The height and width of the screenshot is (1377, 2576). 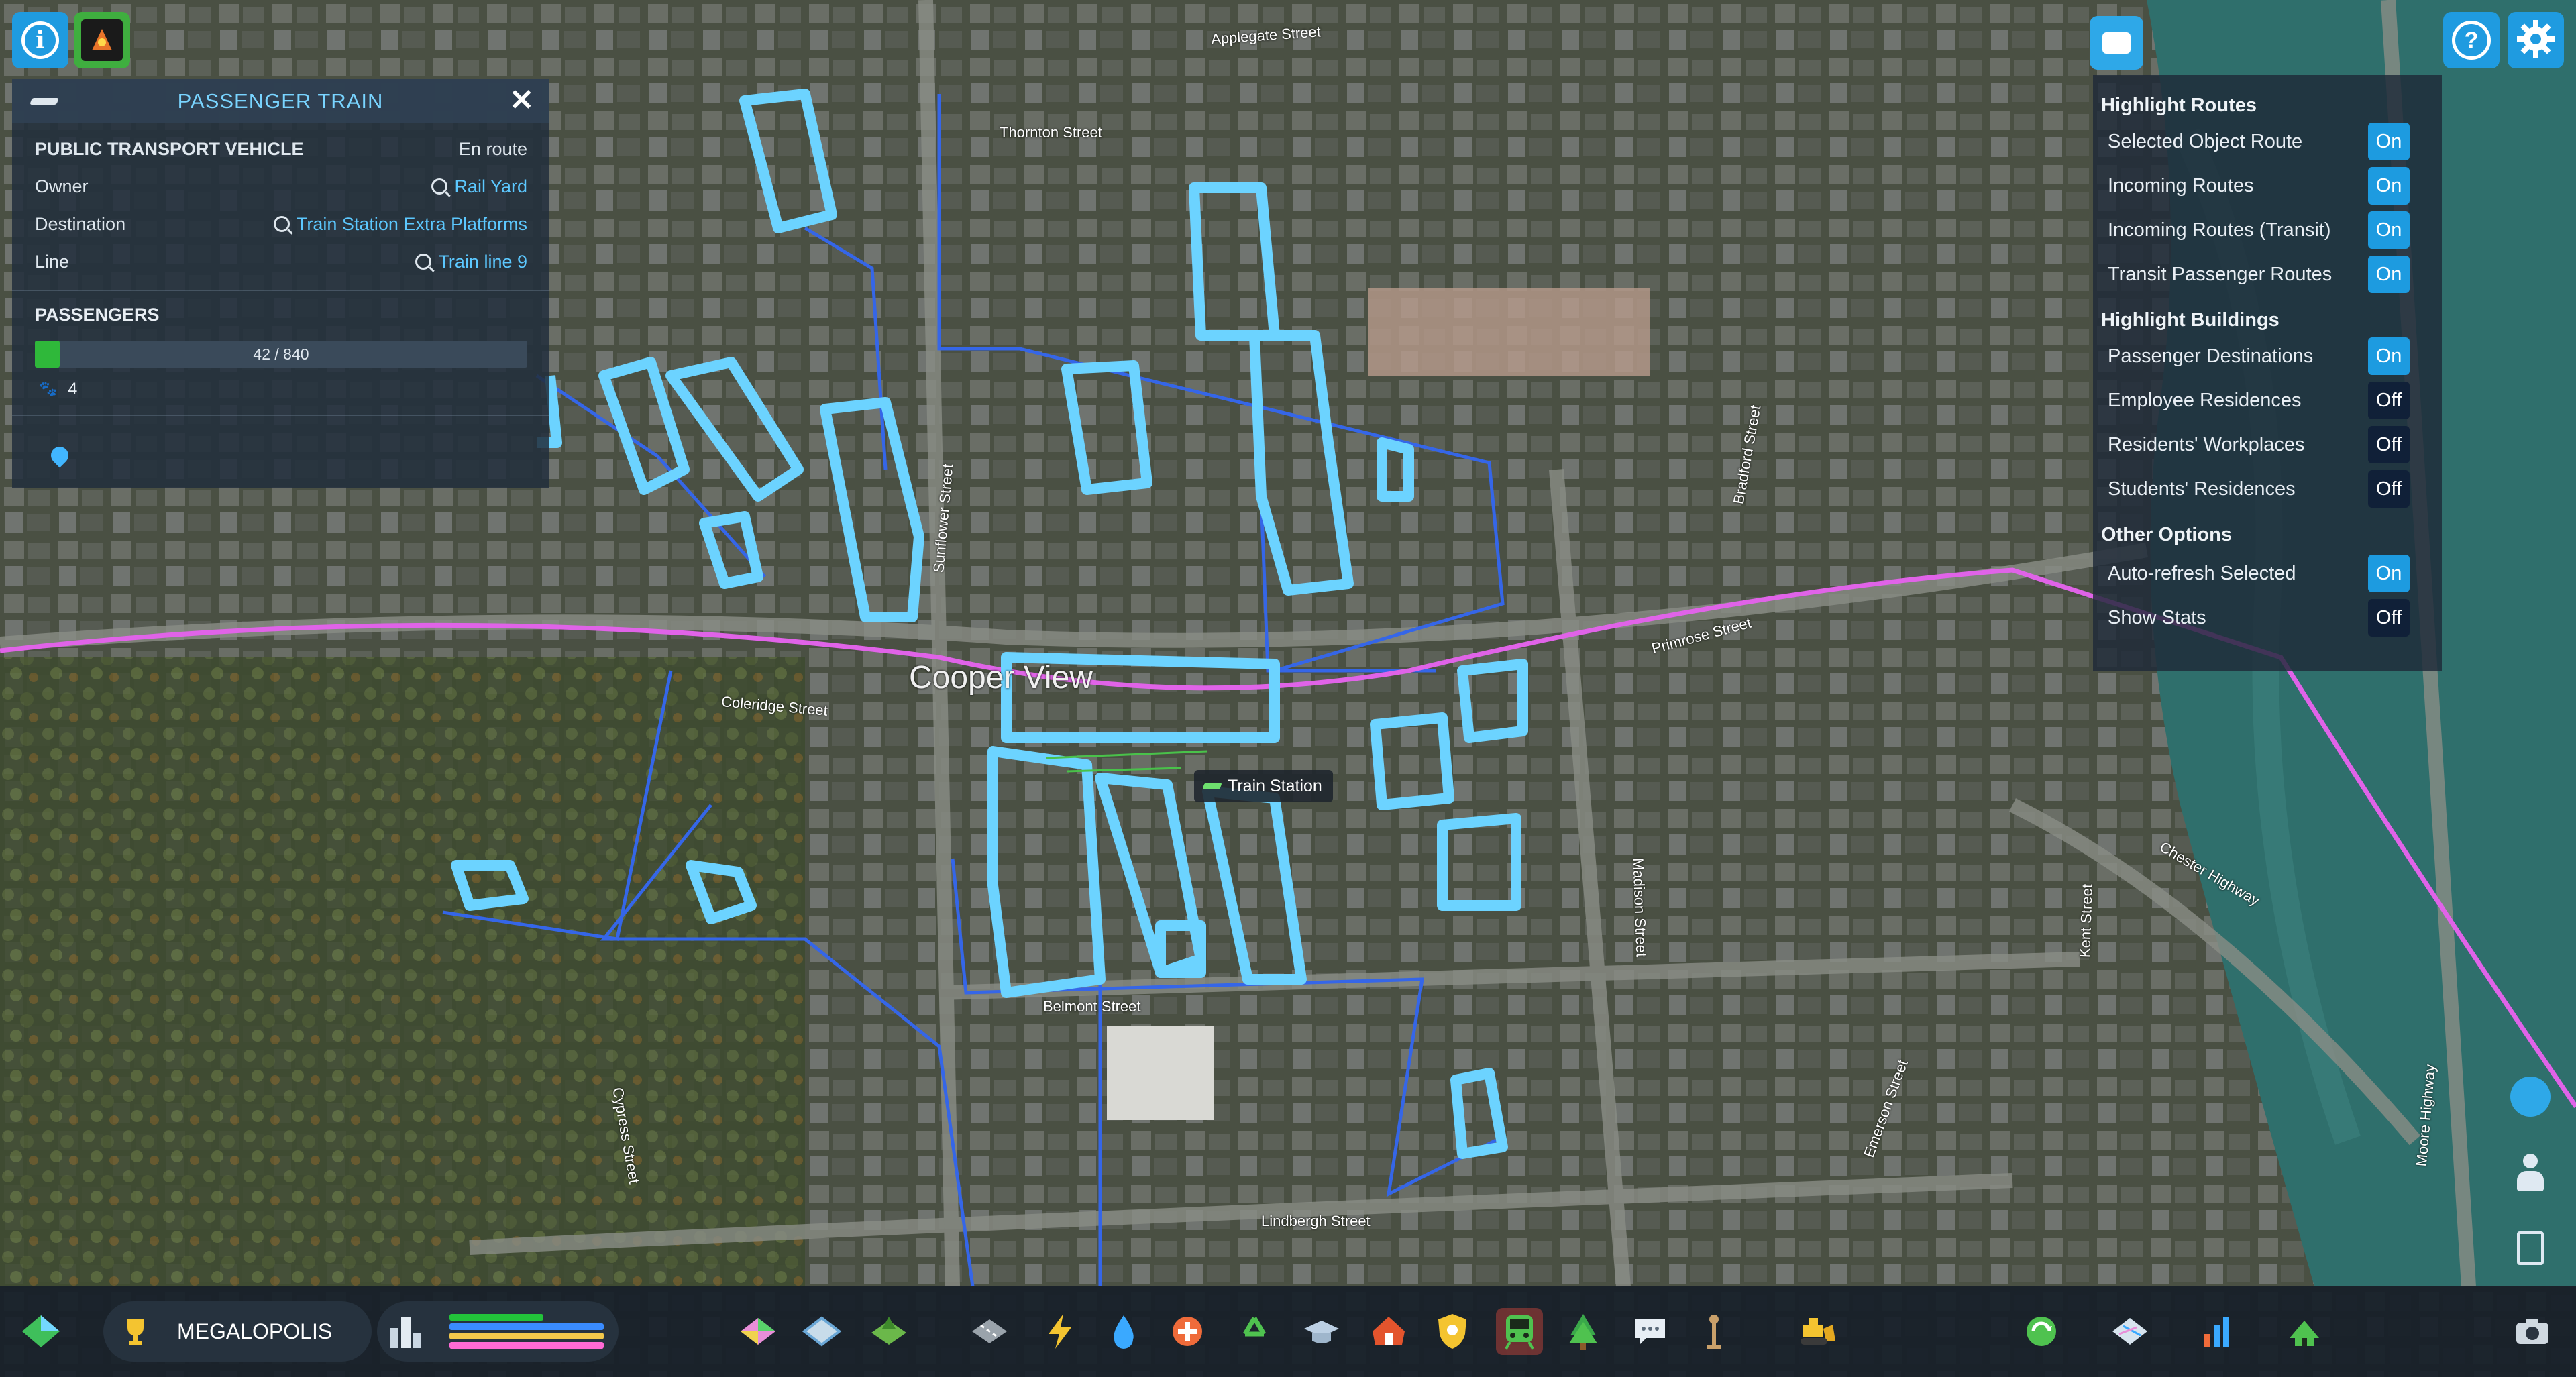 What do you see at coordinates (989, 1331) in the screenshot?
I see `roads-icon` at bounding box center [989, 1331].